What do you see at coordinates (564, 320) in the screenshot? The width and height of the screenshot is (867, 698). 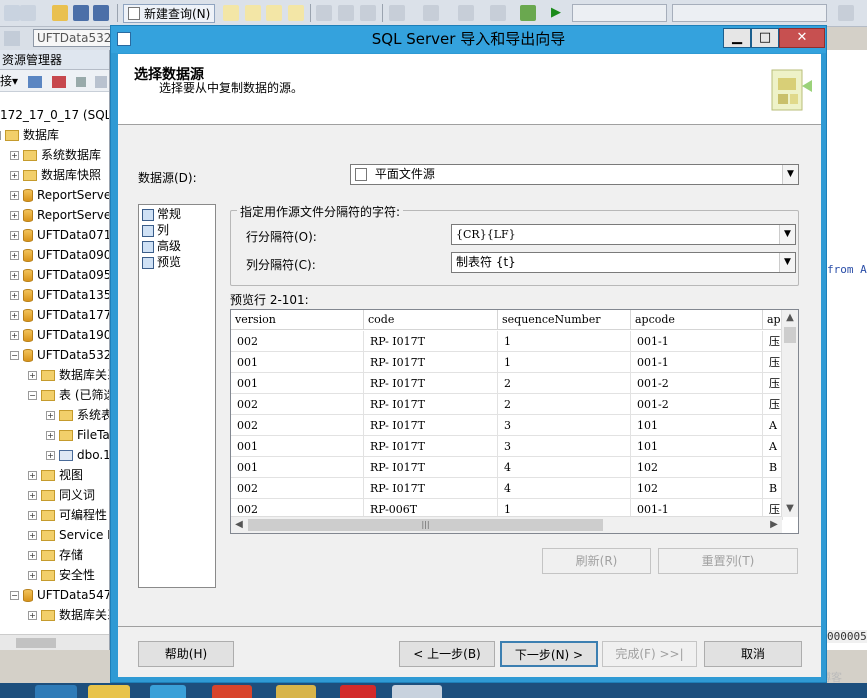 I see `column-header: sequenceNumber` at bounding box center [564, 320].